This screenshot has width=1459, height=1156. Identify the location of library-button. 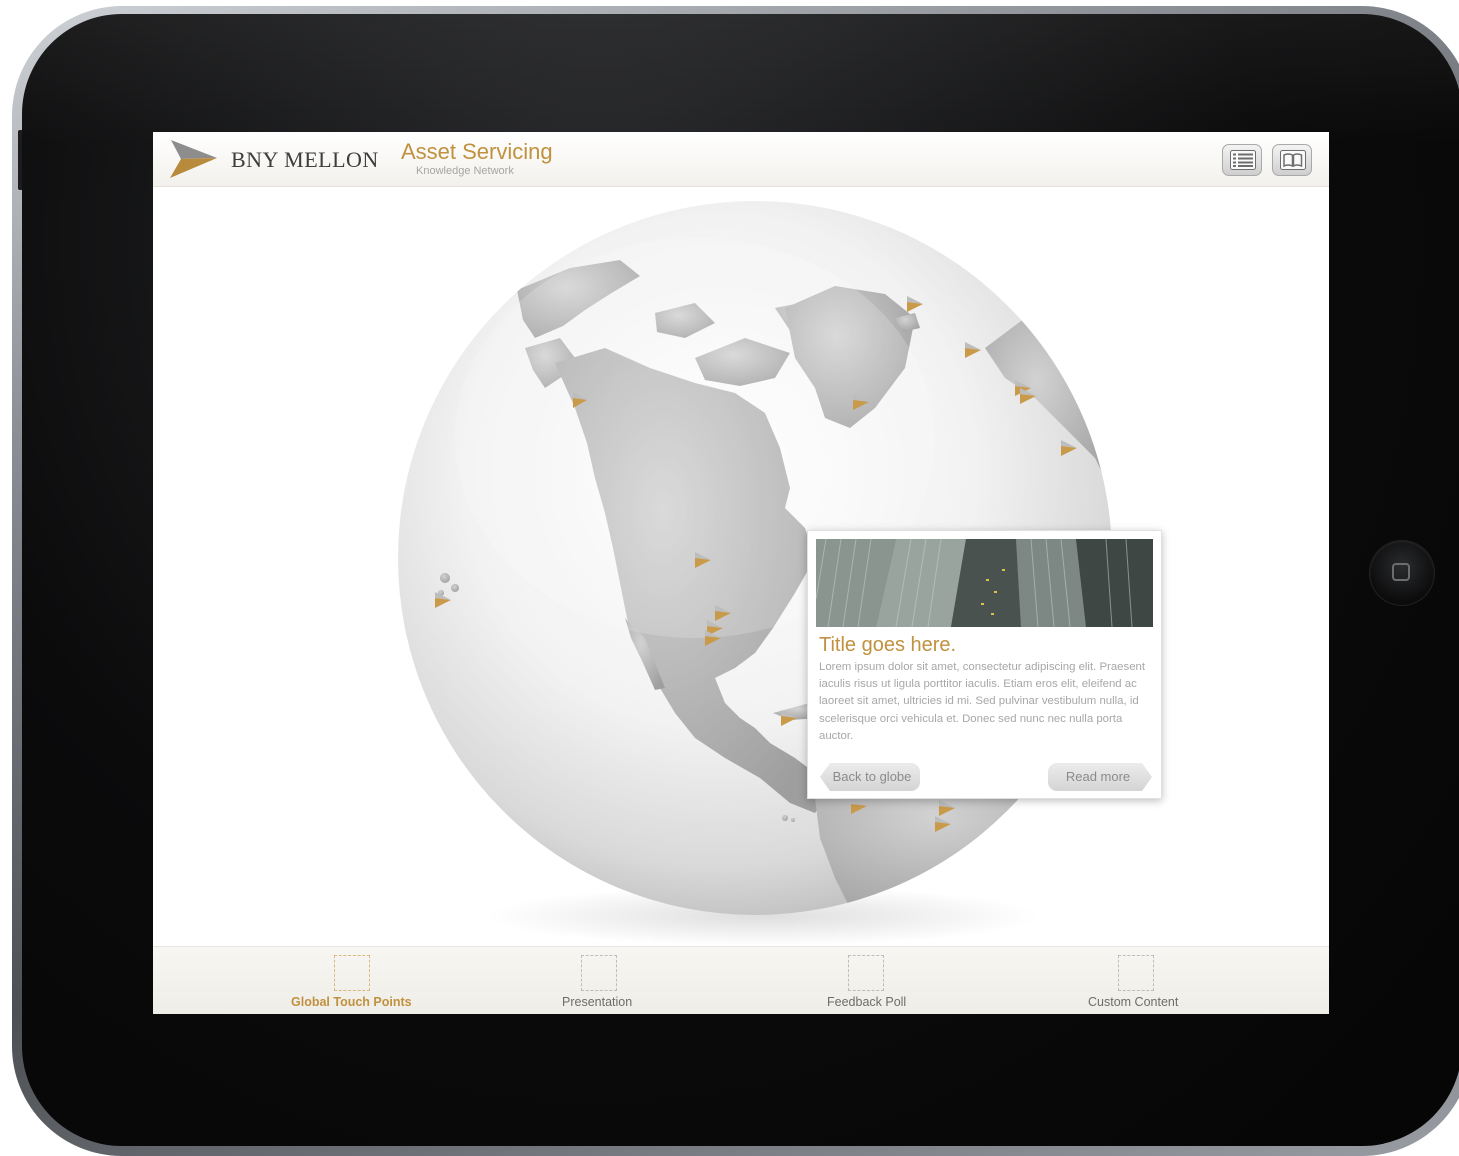
(1292, 160).